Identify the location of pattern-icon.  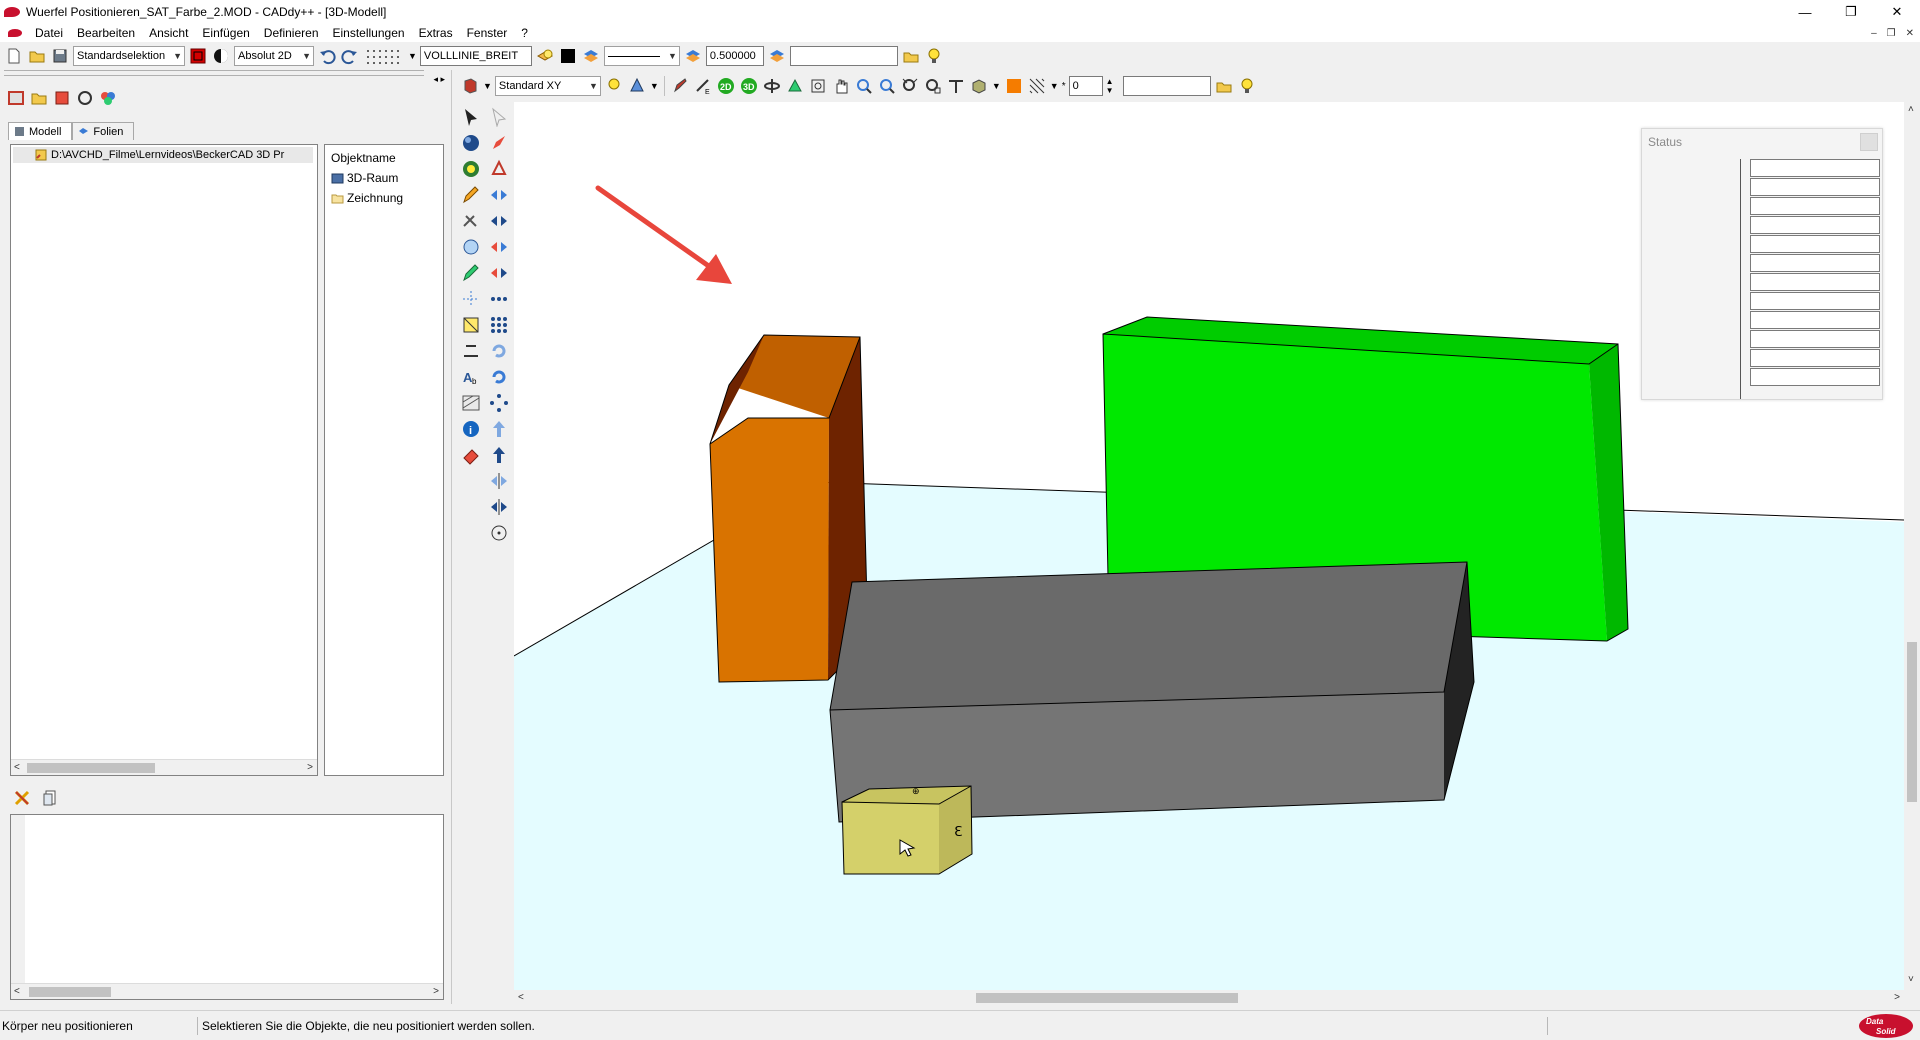
(1037, 86).